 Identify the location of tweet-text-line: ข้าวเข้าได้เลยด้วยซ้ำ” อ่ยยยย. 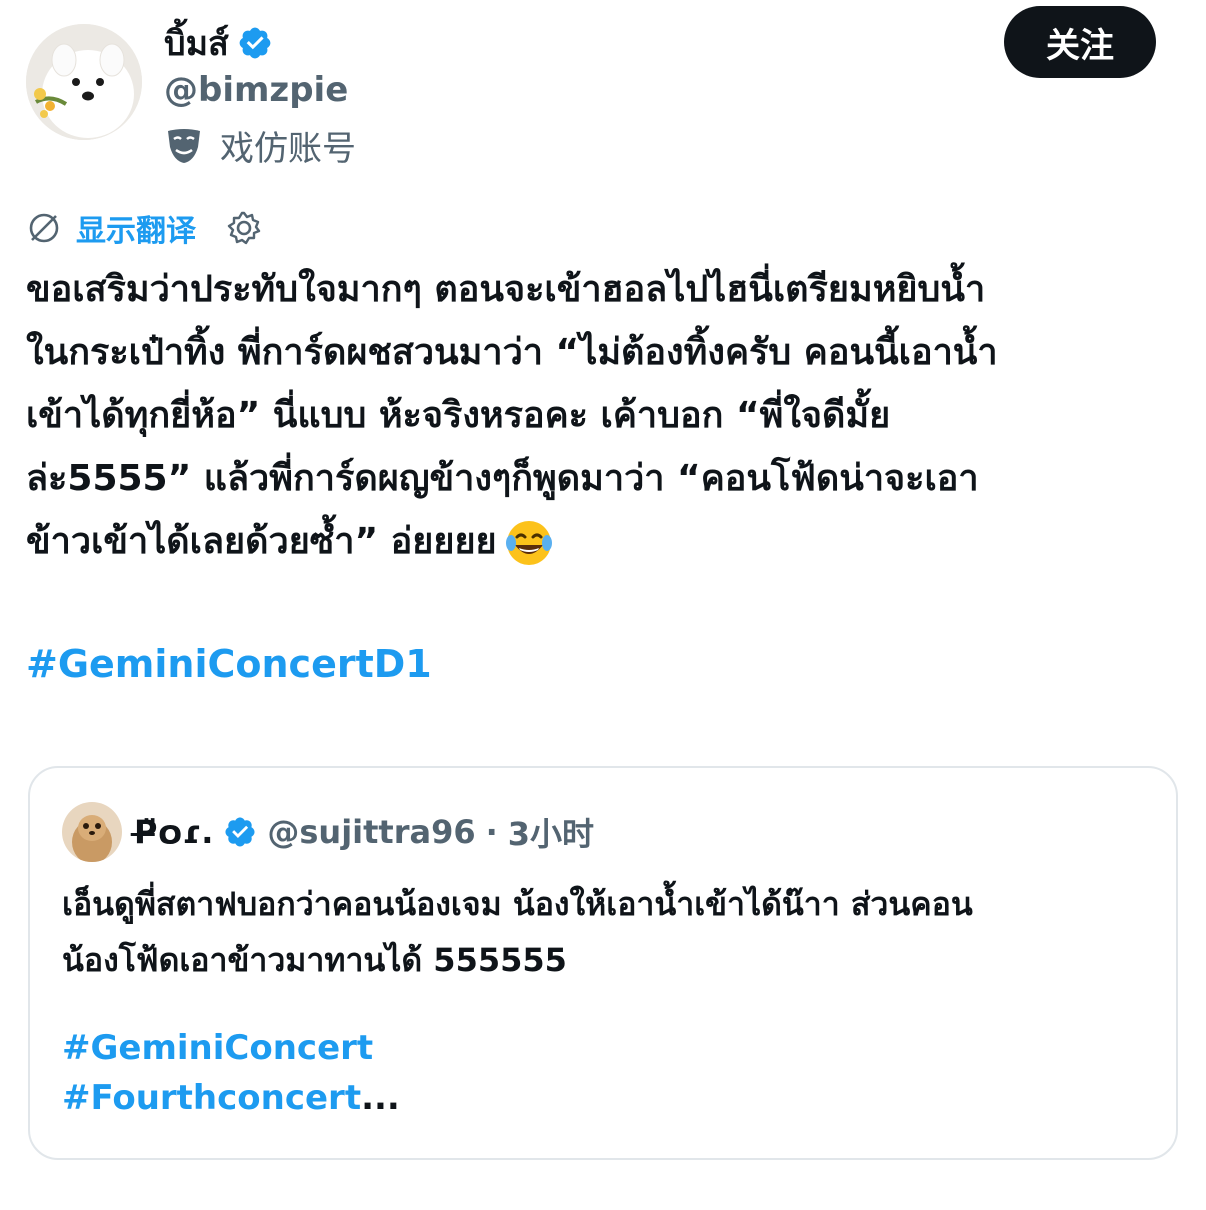
(261, 541).